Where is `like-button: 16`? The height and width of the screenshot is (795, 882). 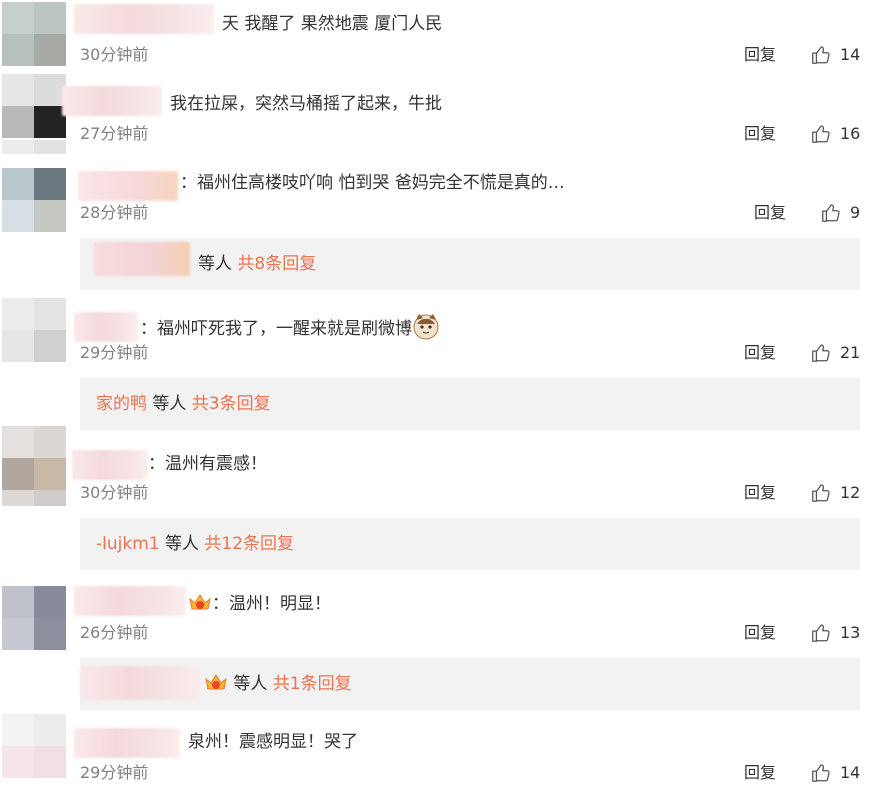 like-button: 16 is located at coordinates (835, 134).